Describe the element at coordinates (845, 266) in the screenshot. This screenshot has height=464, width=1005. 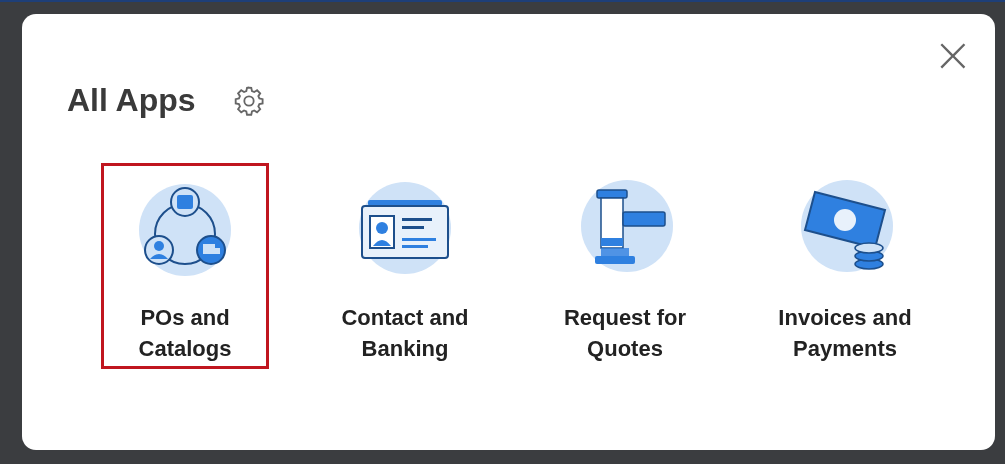
I see `app-tile: Invoices and Payments` at that location.